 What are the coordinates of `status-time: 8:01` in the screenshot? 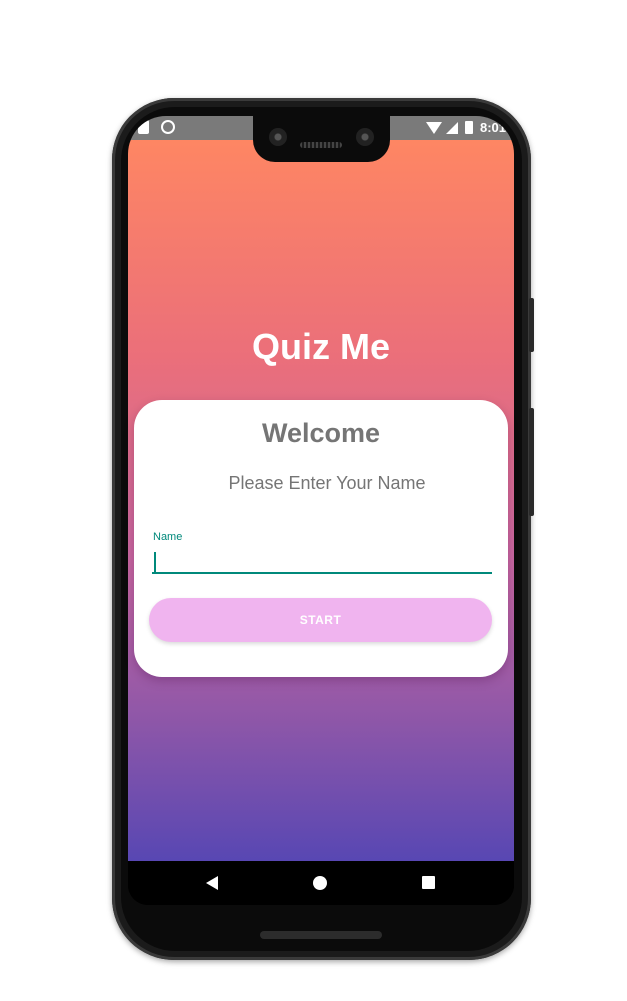 It's located at (492, 127).